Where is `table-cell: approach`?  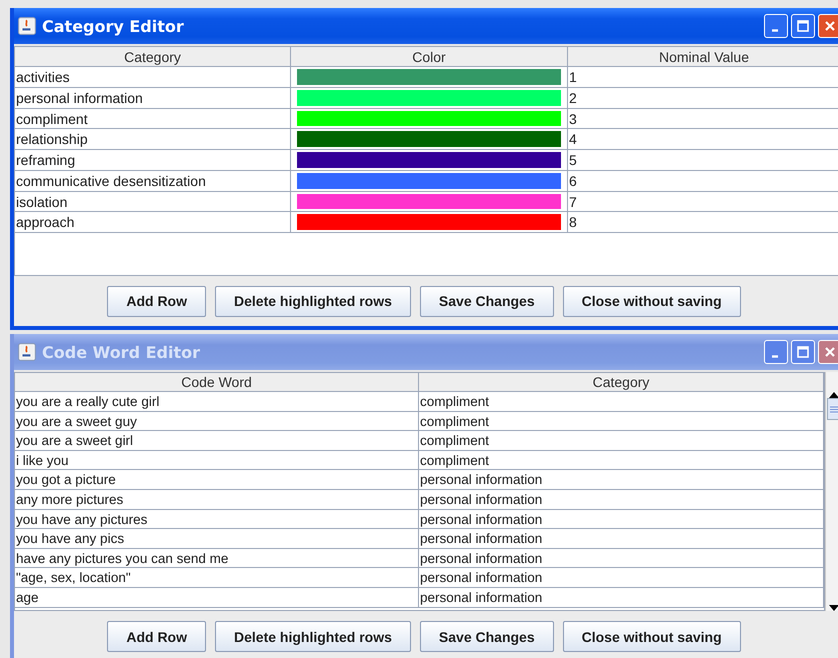
table-cell: approach is located at coordinates (153, 222).